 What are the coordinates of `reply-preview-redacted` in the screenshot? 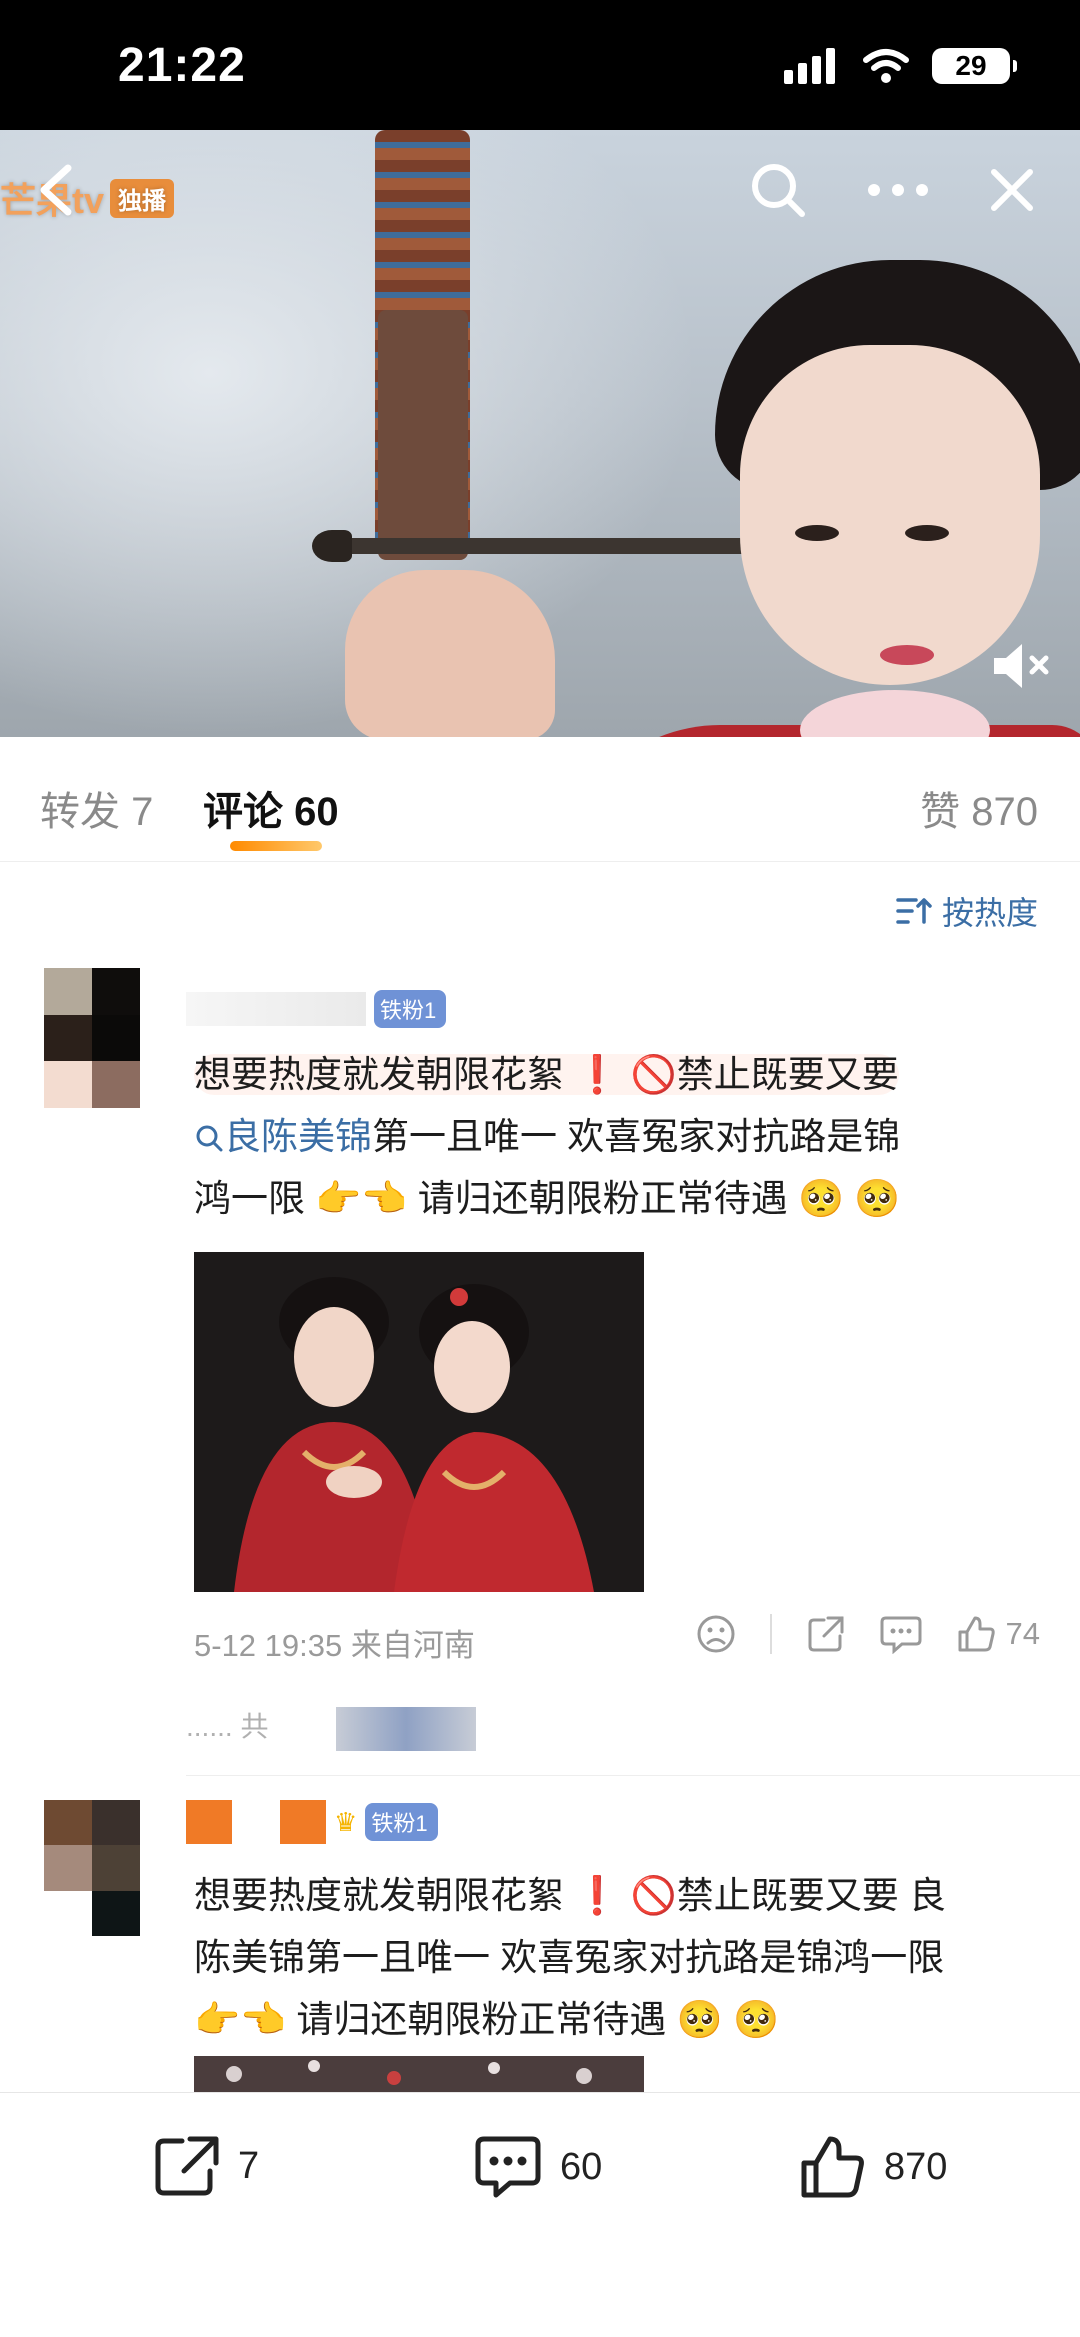 It's located at (406, 1728).